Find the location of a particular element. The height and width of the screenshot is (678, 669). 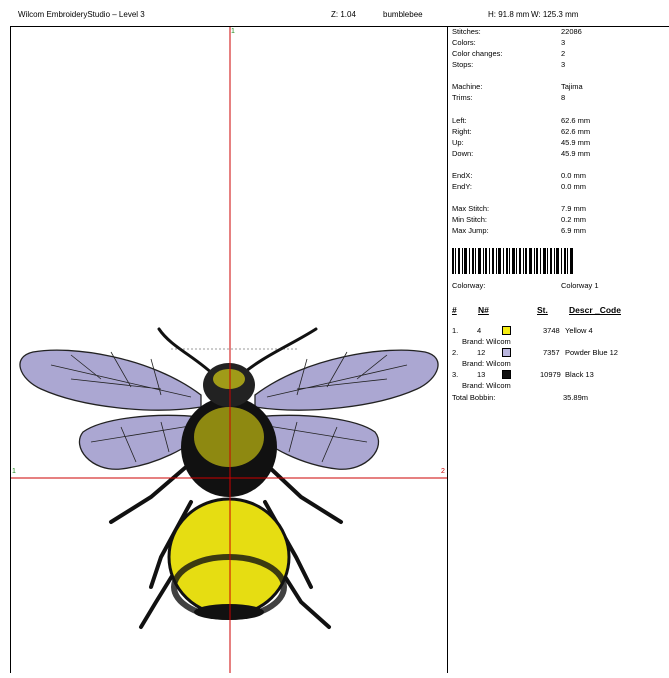

total-bobbin-value: 35.89m is located at coordinates (576, 397).